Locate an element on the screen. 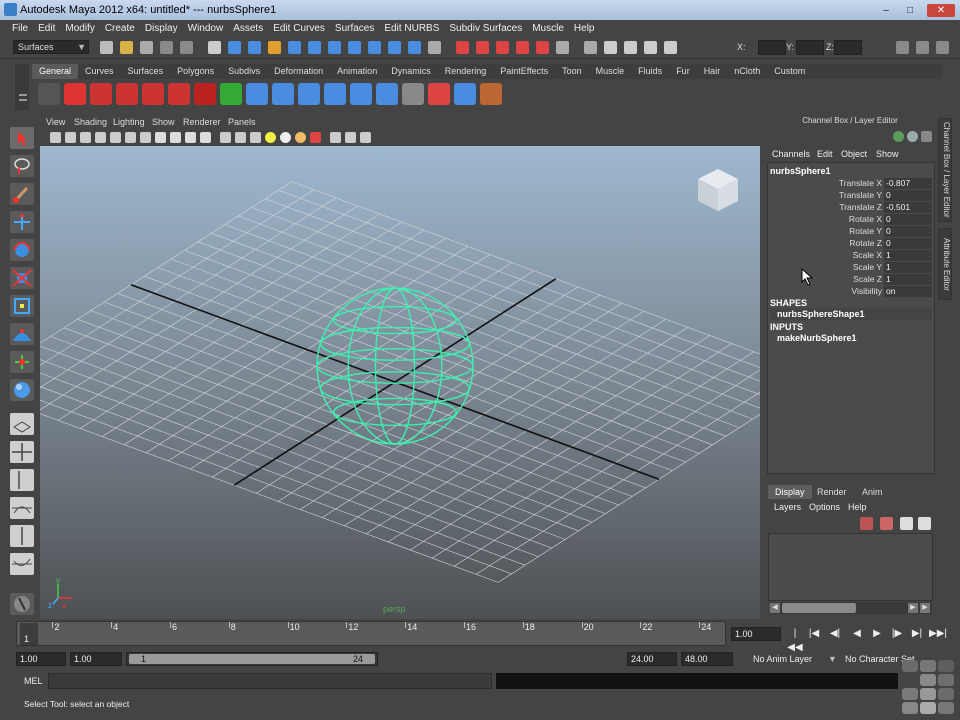  persp-outliner-layout-icon is located at coordinates (22, 480).